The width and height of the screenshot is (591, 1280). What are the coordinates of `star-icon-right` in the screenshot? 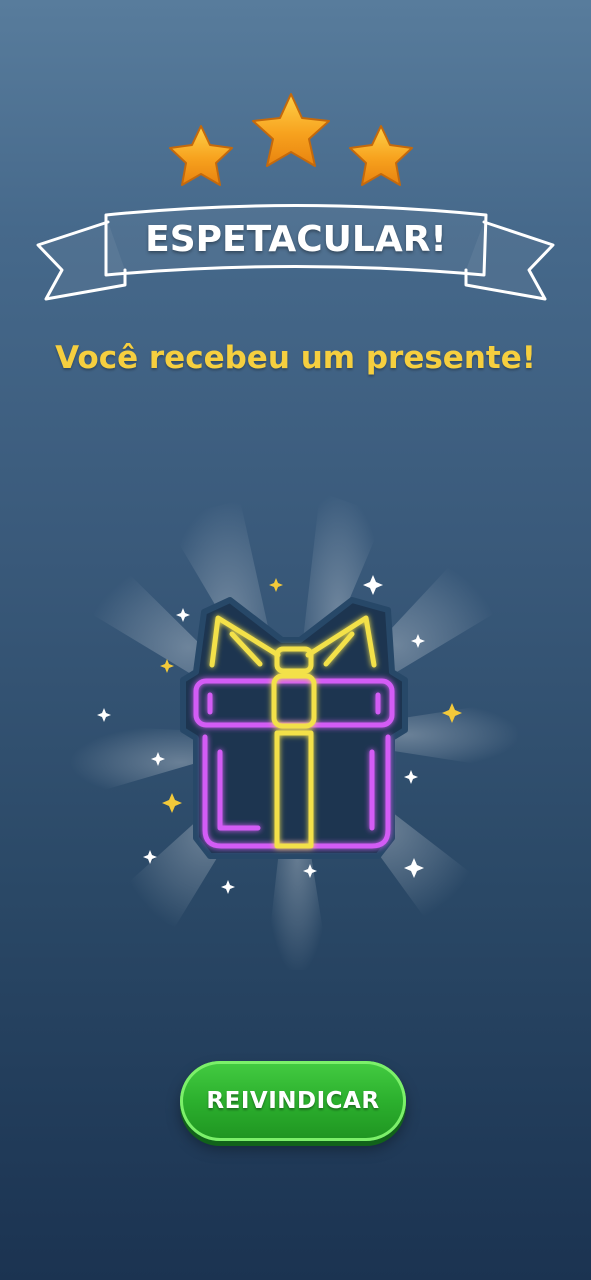 It's located at (381, 155).